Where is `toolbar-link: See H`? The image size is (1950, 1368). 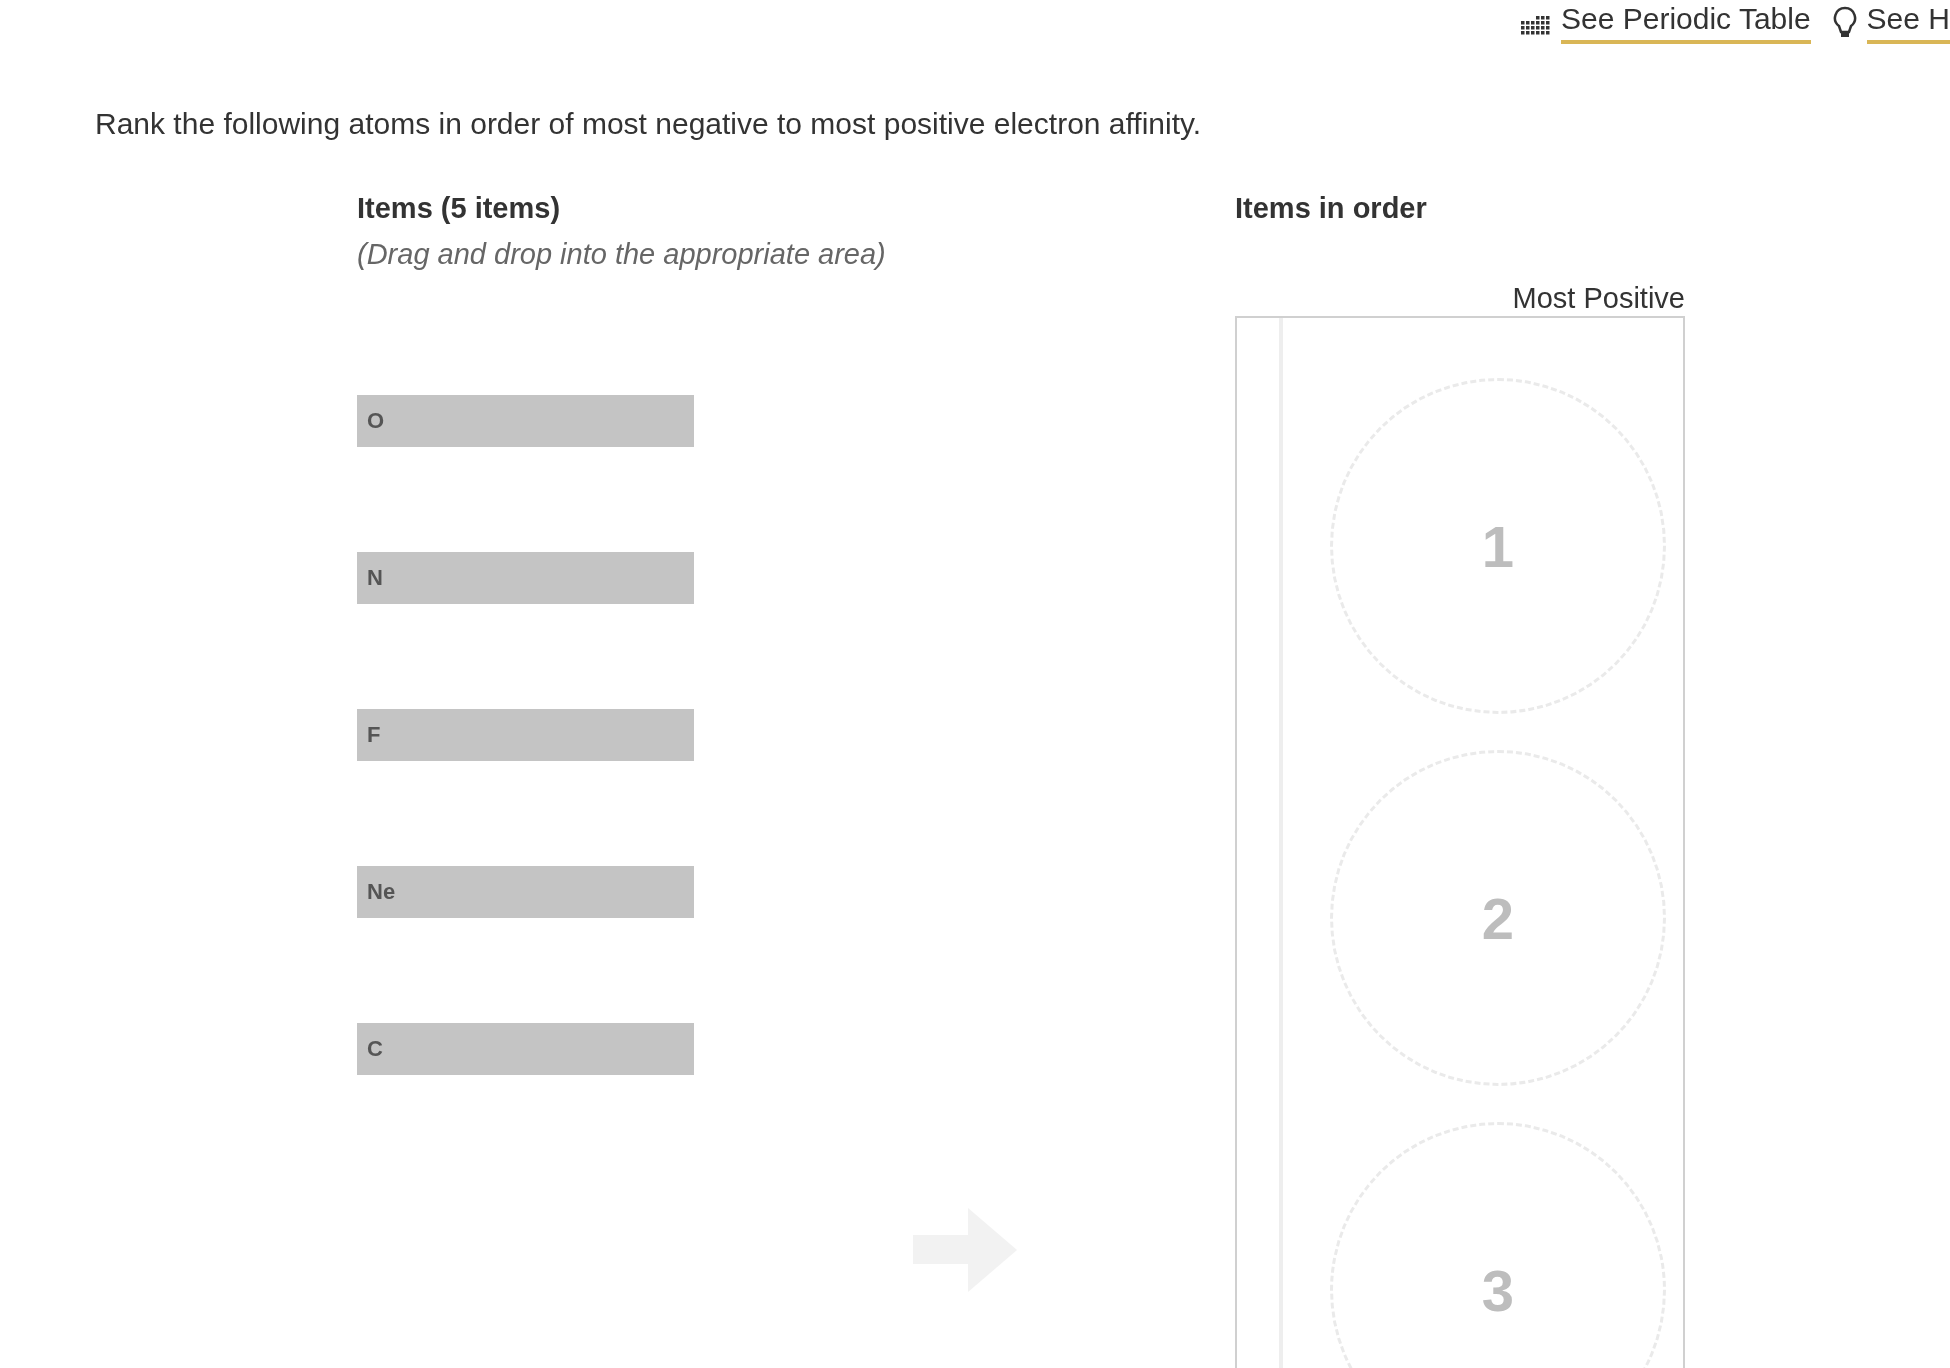 toolbar-link: See H is located at coordinates (1908, 22).